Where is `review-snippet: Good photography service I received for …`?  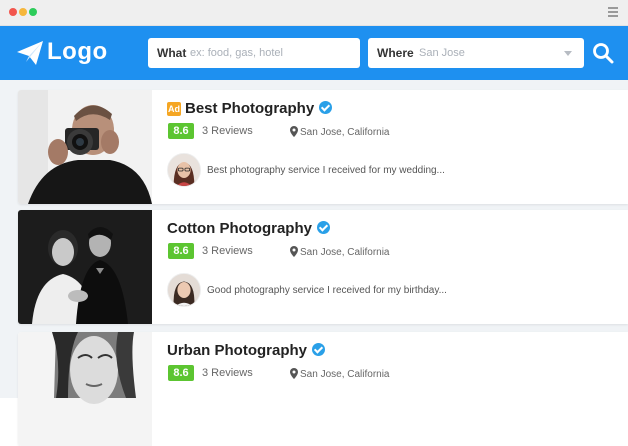
review-snippet: Good photography service I received for … is located at coordinates (327, 290).